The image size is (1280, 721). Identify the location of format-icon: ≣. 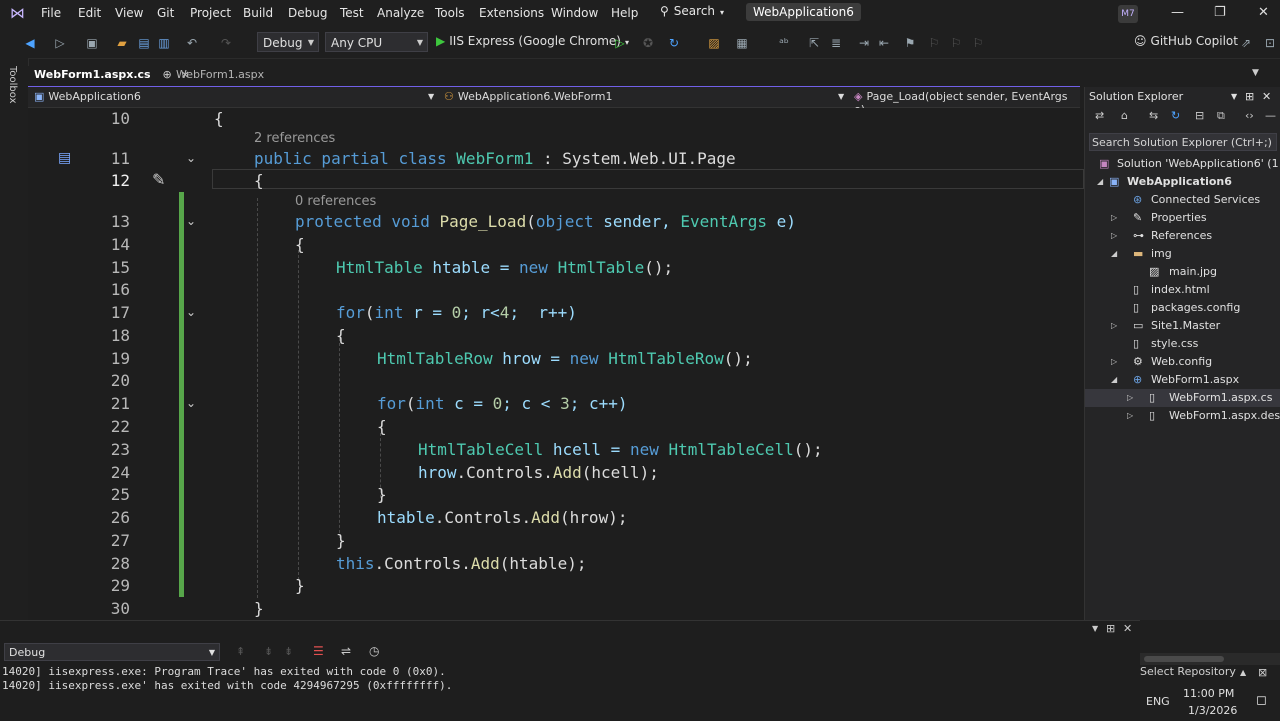
(836, 43).